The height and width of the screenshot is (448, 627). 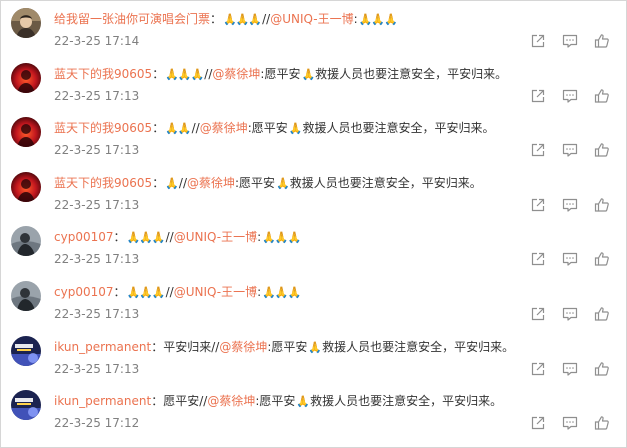 What do you see at coordinates (226, 19) in the screenshot?
I see `comment-text: 给我留一张油你可演唱会门票：🙏🙏🙏//@UNIQ-王一博:🙏🙏🙏` at bounding box center [226, 19].